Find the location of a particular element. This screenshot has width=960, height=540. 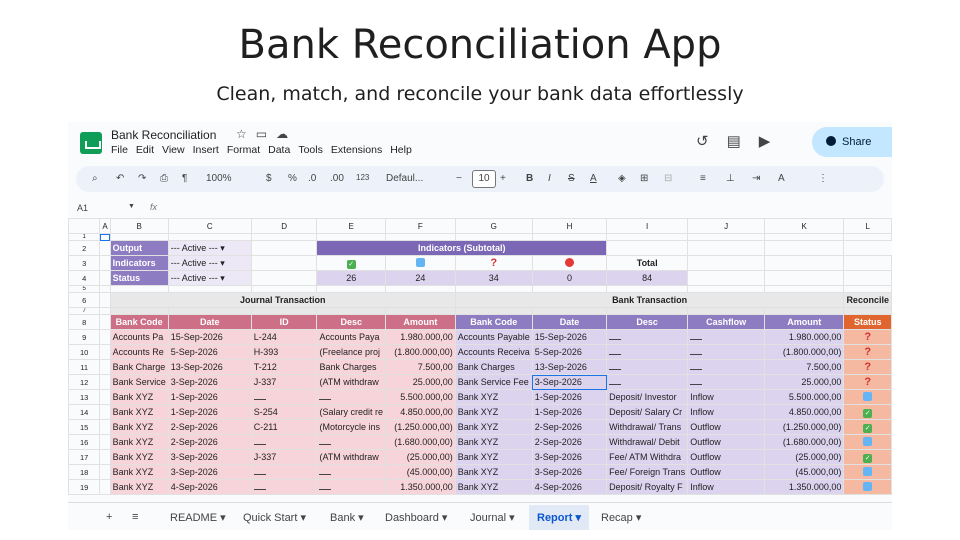

column-header: J is located at coordinates (726, 226).